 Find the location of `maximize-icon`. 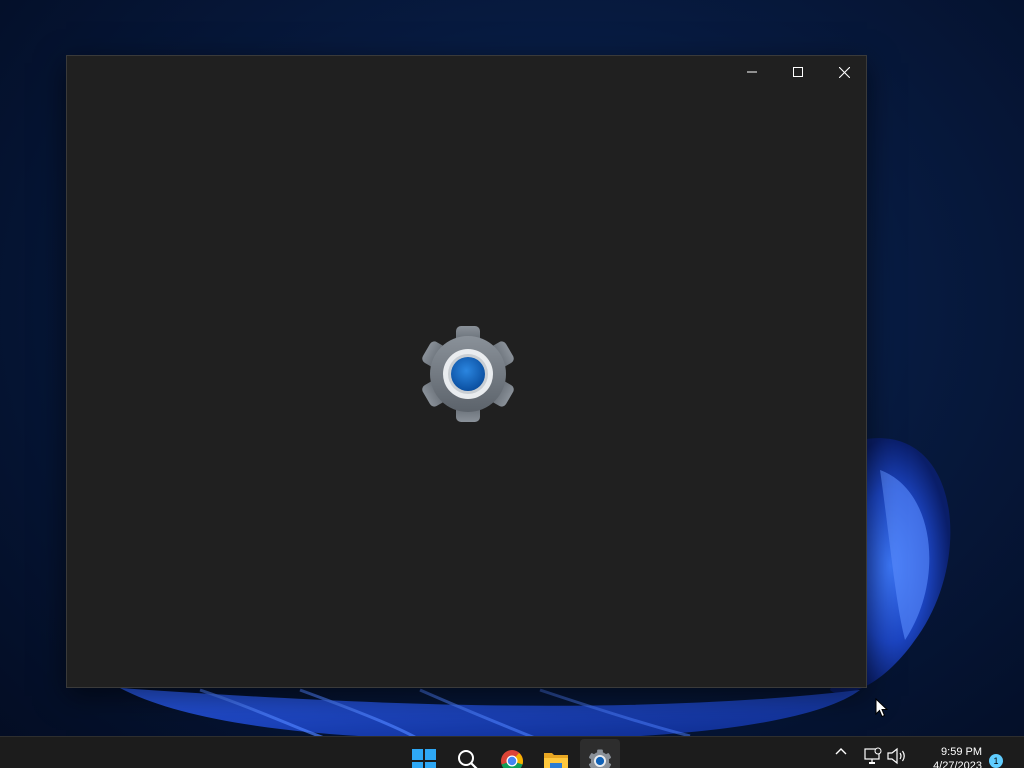

maximize-icon is located at coordinates (798, 72).